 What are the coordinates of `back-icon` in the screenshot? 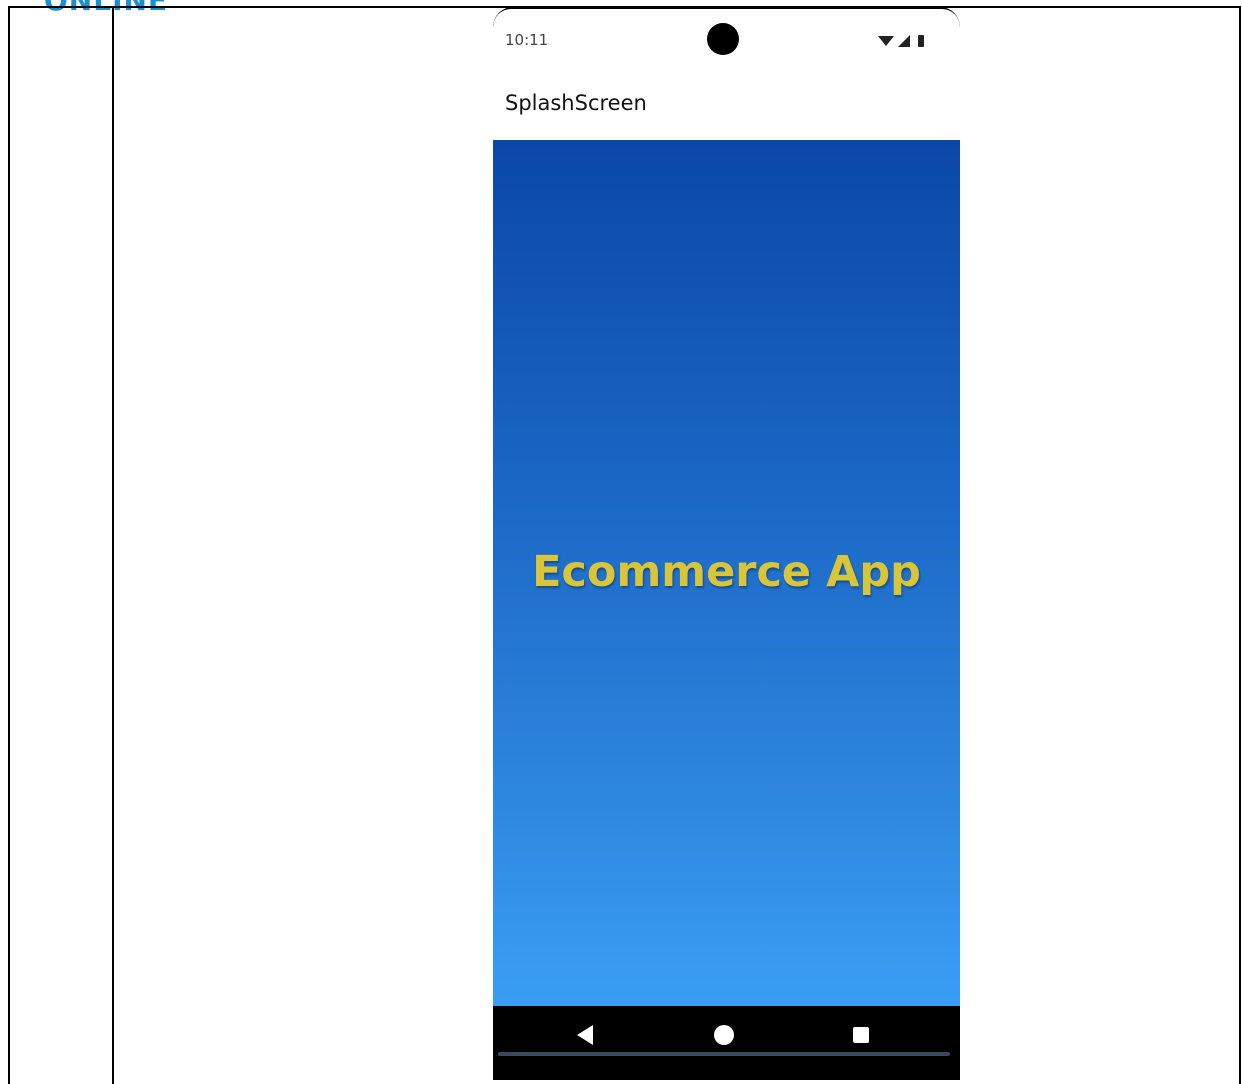 It's located at (586, 1035).